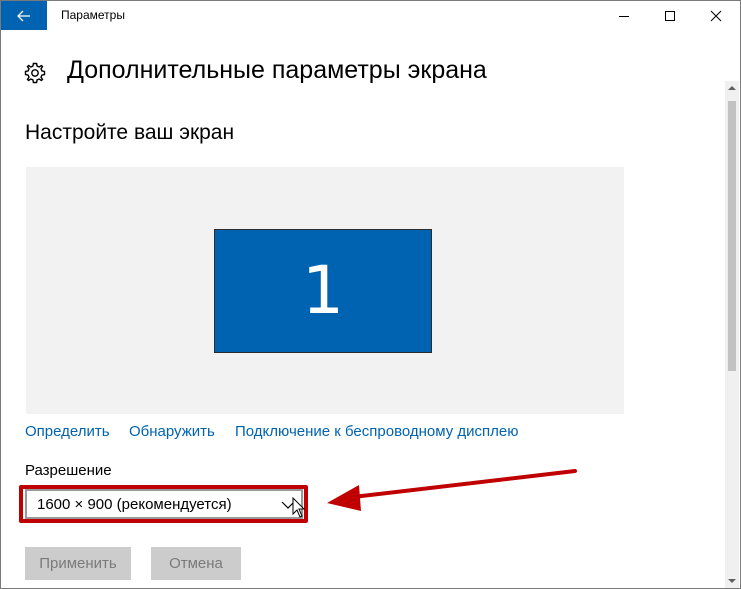  What do you see at coordinates (130, 132) in the screenshot?
I see `section-title: Настройте ваш экран` at bounding box center [130, 132].